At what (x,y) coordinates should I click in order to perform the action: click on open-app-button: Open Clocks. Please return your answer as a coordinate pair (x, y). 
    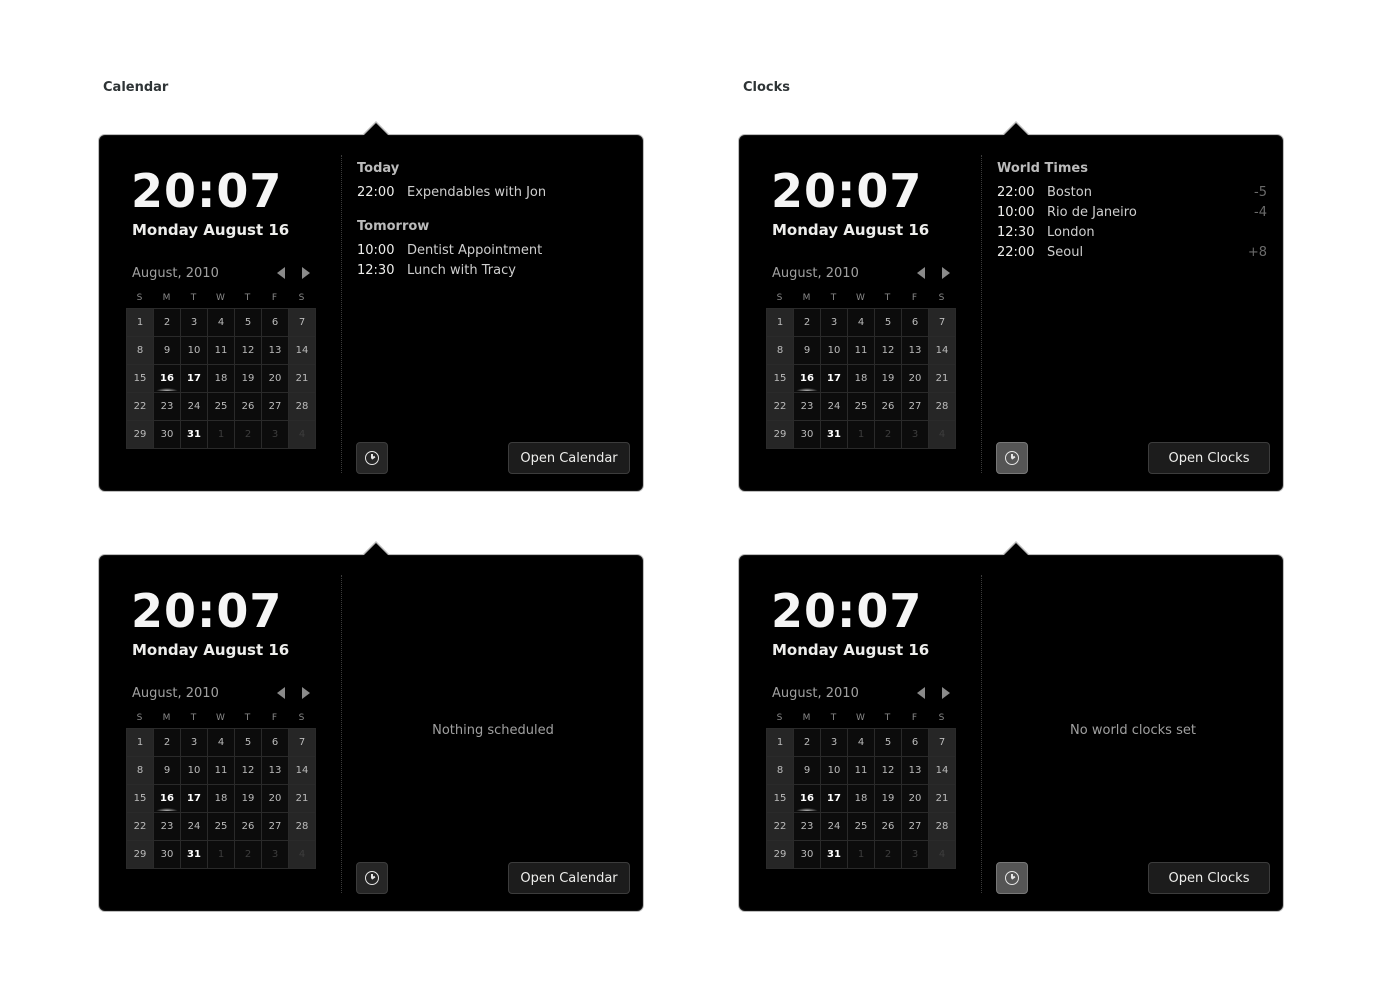
    Looking at the image, I should click on (1209, 458).